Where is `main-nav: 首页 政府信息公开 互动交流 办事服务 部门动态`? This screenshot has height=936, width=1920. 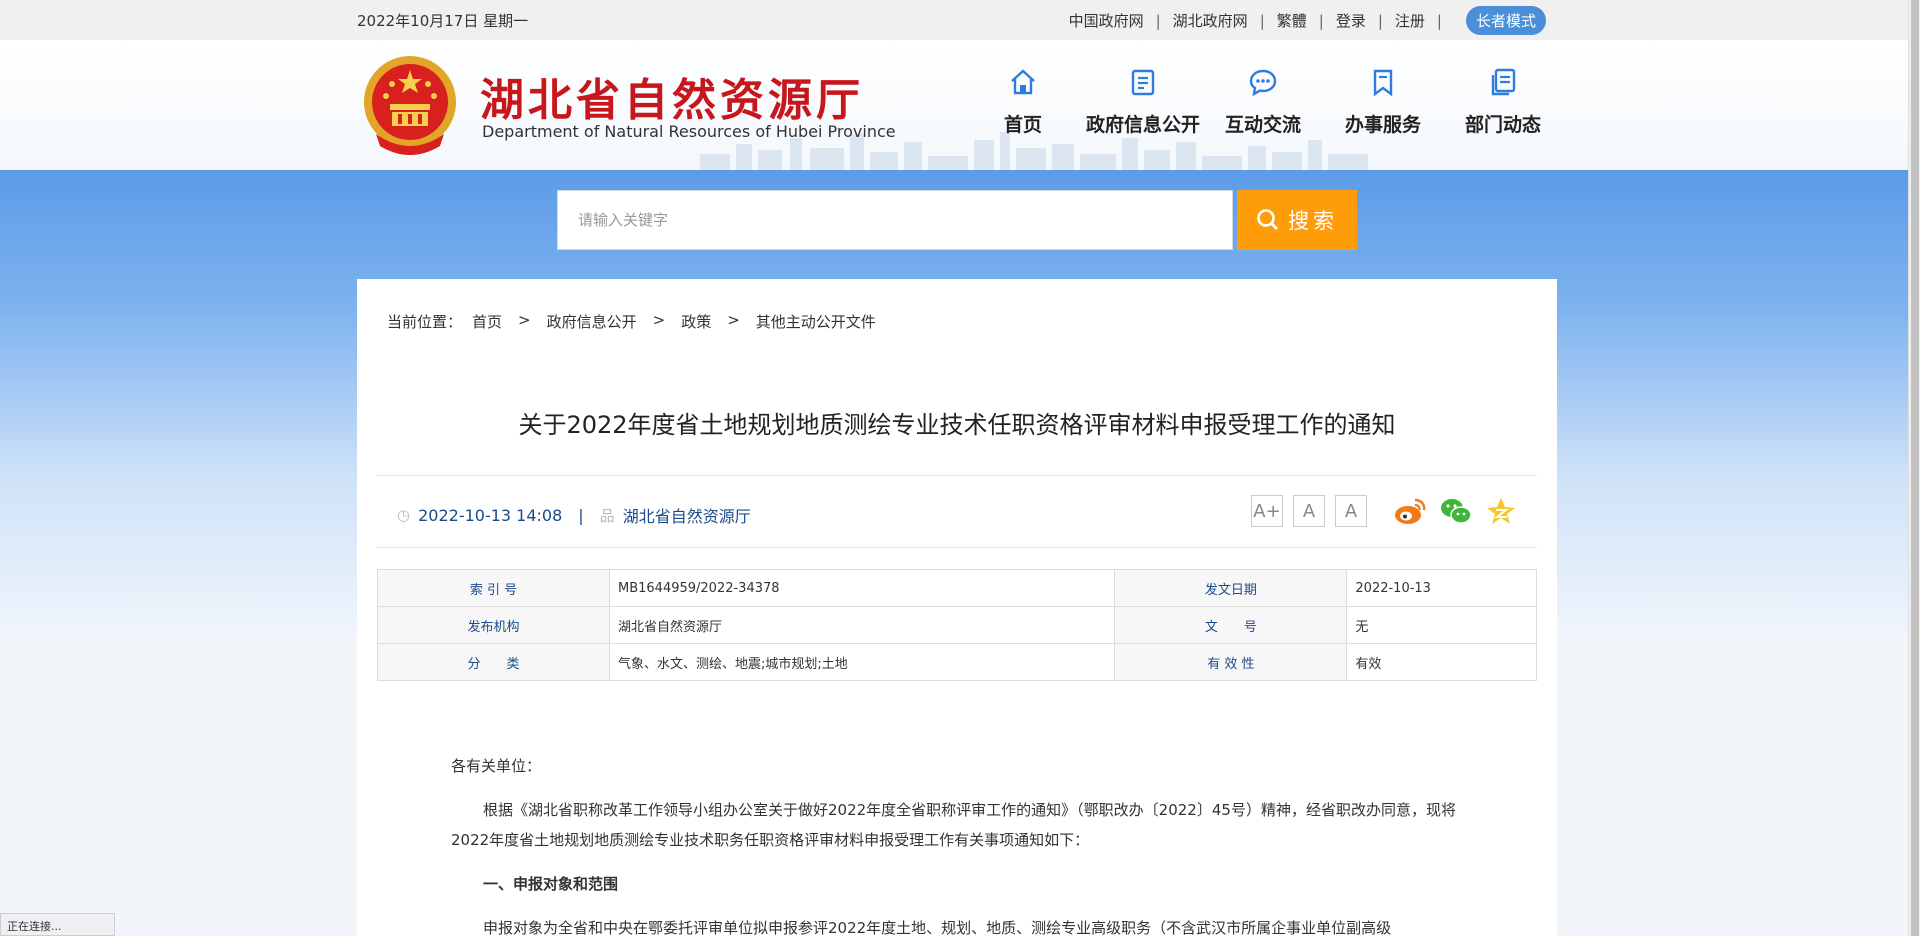
main-nav: 首页 政府信息公开 互动交流 办事服务 部门动态 is located at coordinates (1263, 98).